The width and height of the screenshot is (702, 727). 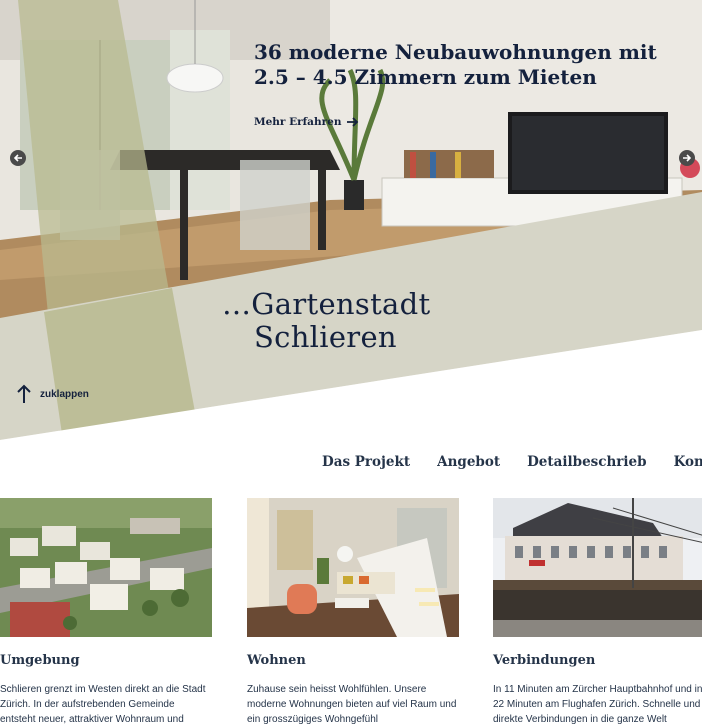 I want to click on more-link-label: Mehr Erfahren, so click(x=298, y=122).